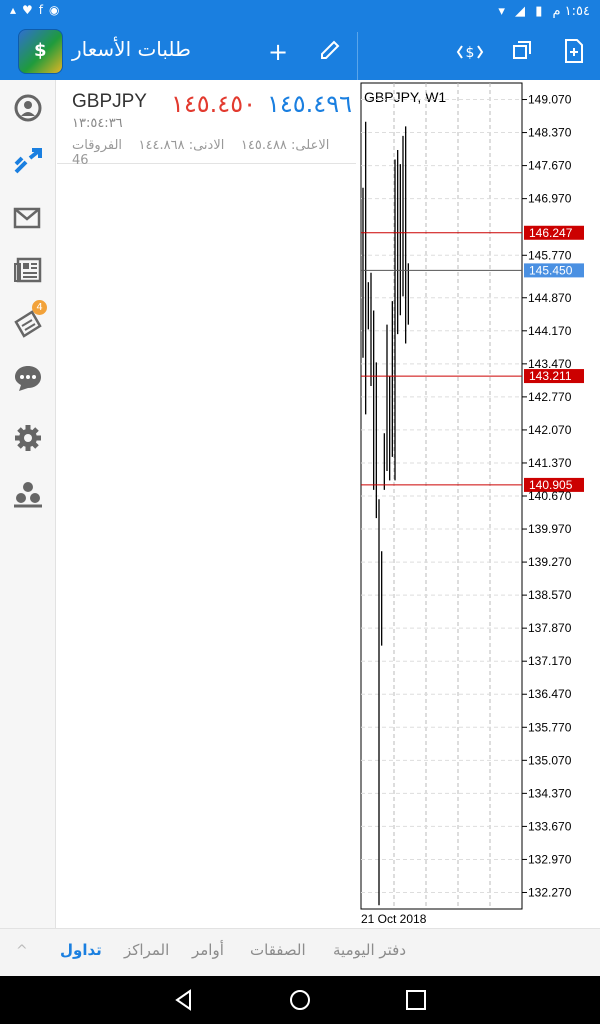 The image size is (600, 1024). Describe the element at coordinates (550, 100) in the screenshot. I see `y-tick-label: 149.070` at that location.